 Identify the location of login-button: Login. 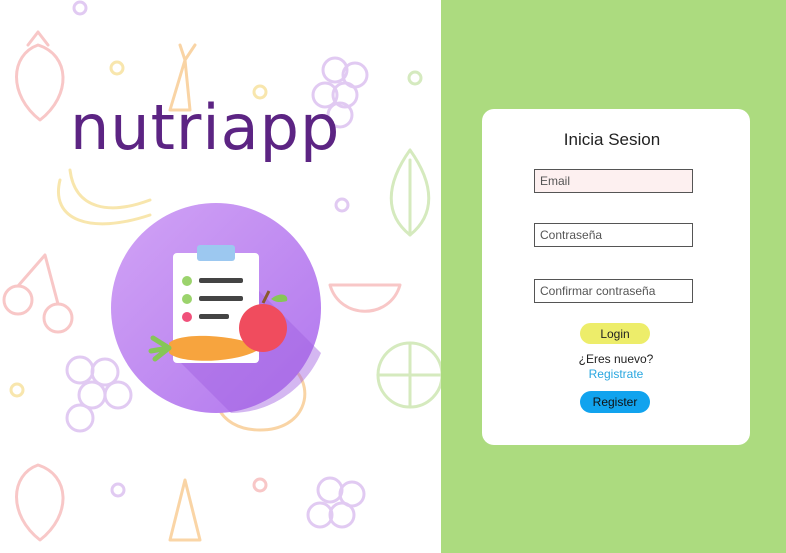
(615, 333).